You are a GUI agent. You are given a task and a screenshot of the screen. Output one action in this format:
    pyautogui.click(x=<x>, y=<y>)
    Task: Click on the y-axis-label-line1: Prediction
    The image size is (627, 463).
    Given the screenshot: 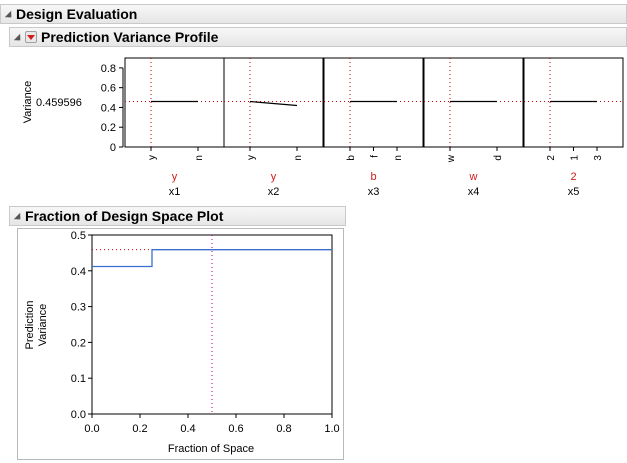 What is the action you would take?
    pyautogui.click(x=30, y=325)
    